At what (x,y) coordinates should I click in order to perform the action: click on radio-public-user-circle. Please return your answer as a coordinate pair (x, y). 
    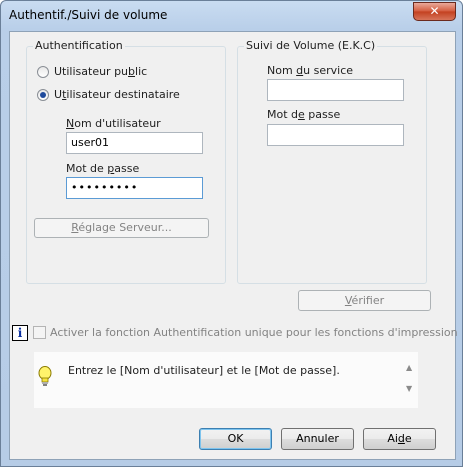
    Looking at the image, I should click on (43, 72).